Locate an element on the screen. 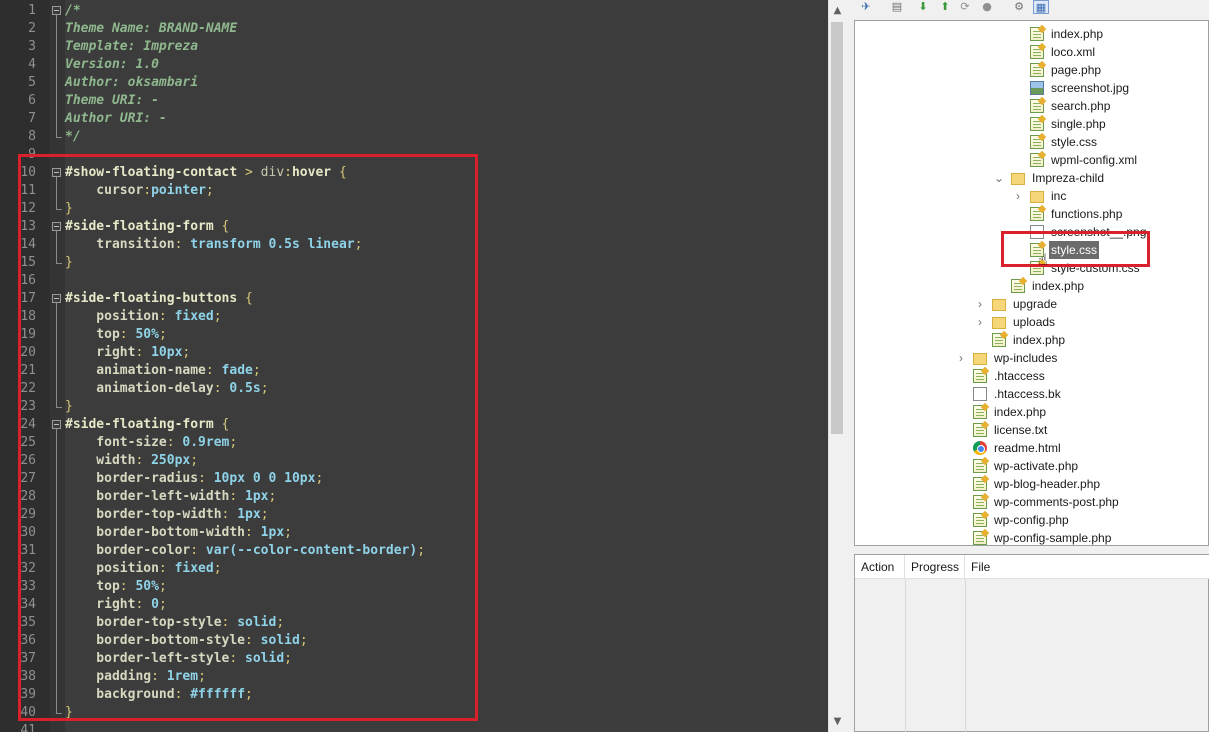 The height and width of the screenshot is (732, 1209). code-line: 34 right: 0; is located at coordinates (414, 605).